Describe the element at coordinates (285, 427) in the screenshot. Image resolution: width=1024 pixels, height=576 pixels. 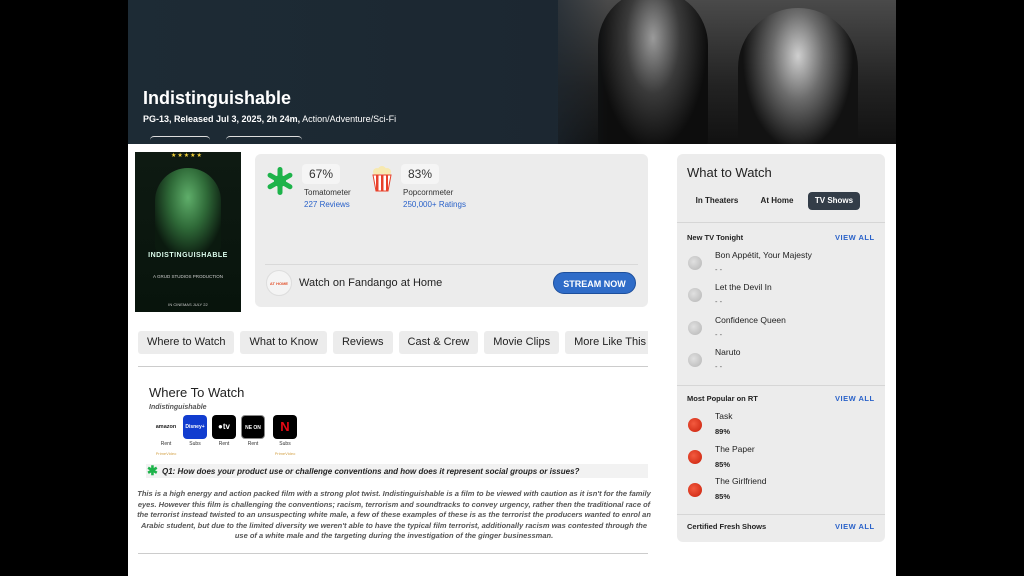
I see `netflix-logo-icon: N` at that location.